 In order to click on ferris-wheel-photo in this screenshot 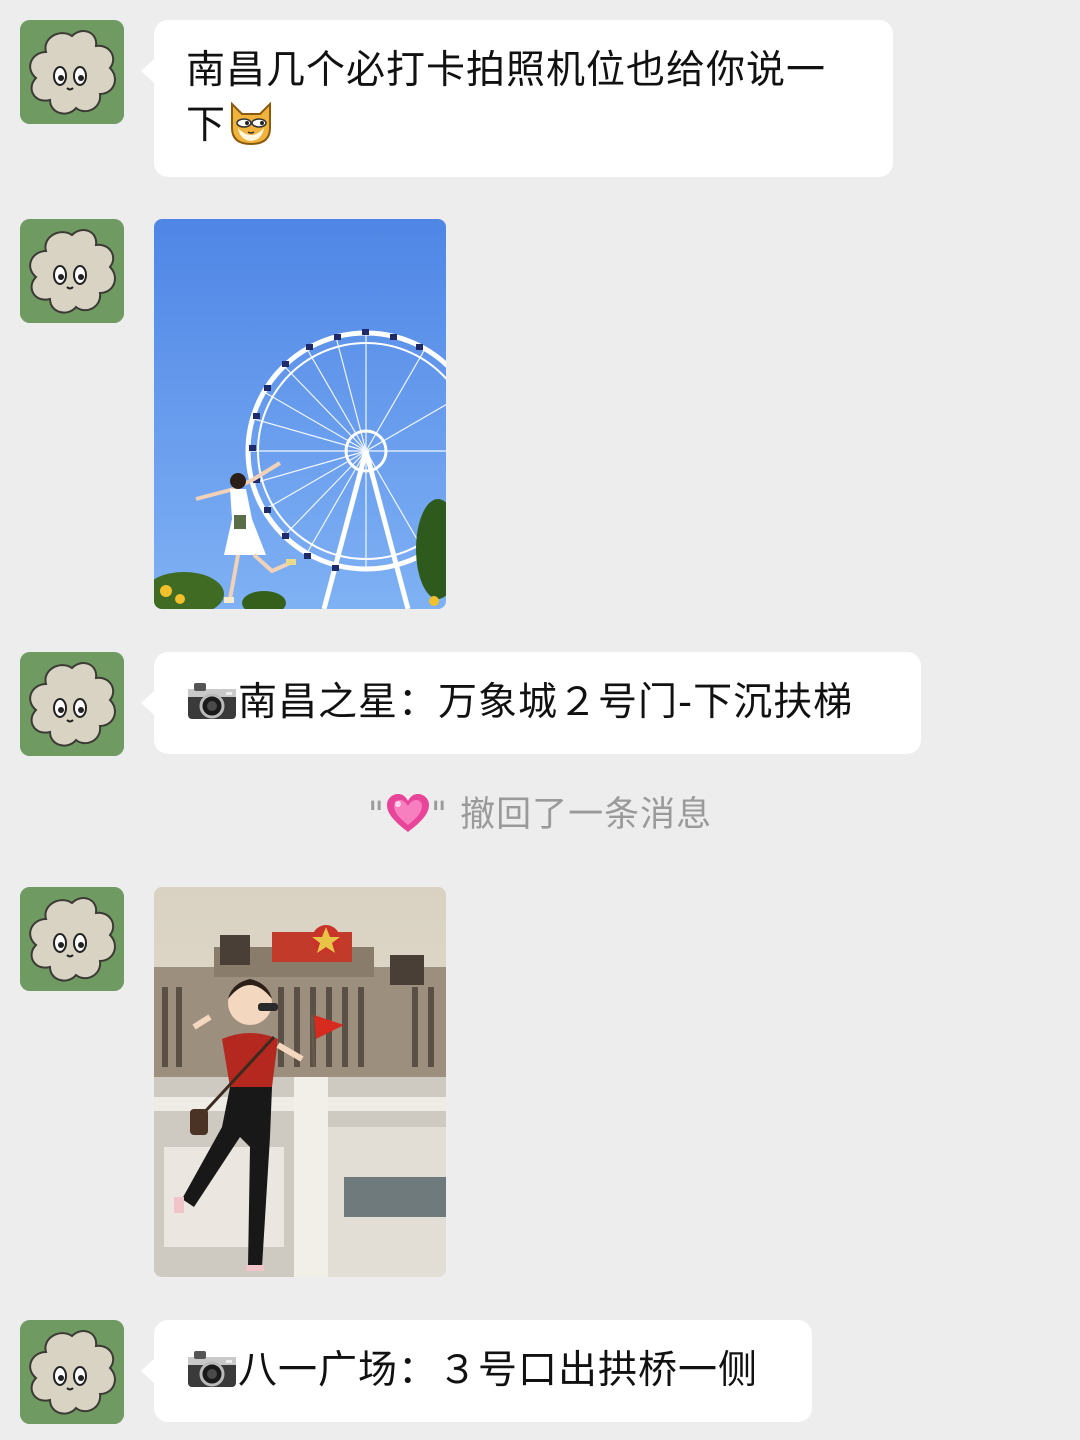, I will do `click(300, 414)`.